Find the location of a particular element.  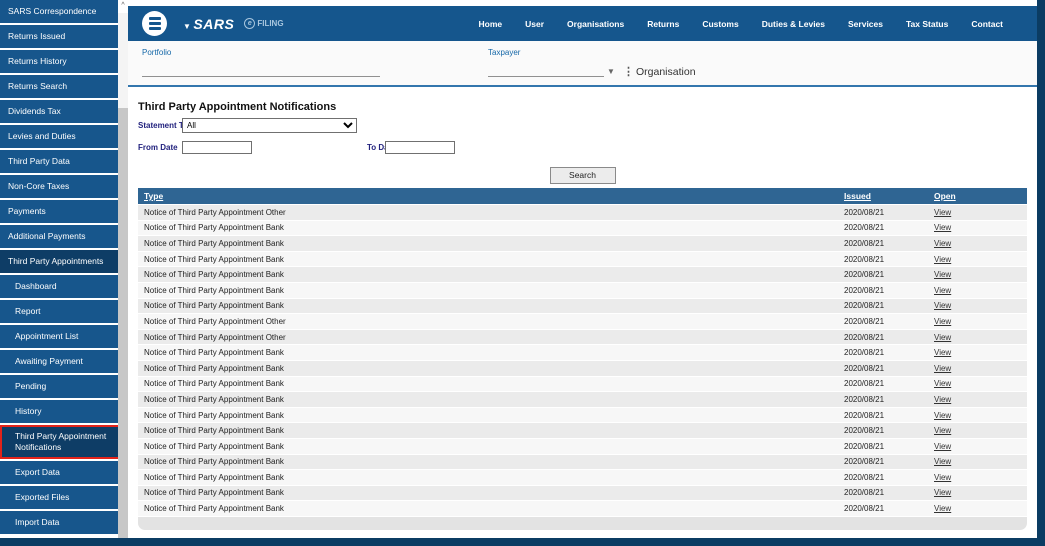

from-date-input is located at coordinates (217, 147).